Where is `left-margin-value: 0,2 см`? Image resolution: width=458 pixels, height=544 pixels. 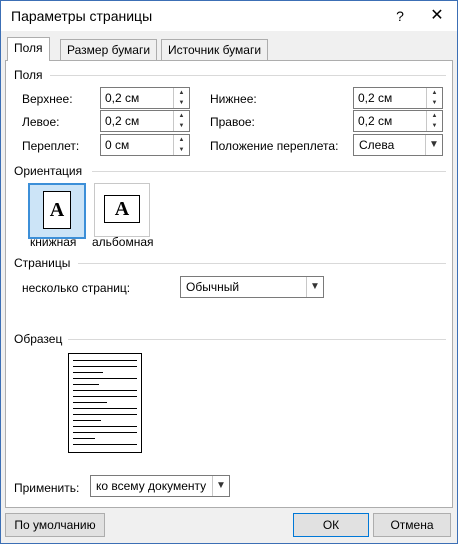
left-margin-value: 0,2 см is located at coordinates (122, 121).